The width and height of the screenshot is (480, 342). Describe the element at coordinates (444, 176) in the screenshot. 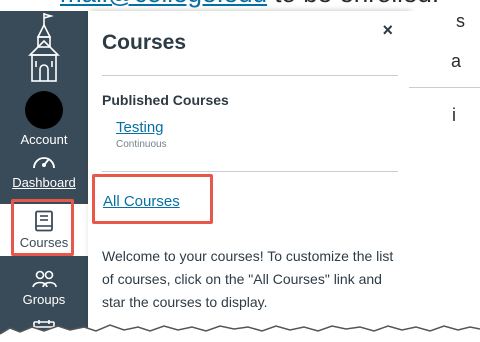

I see `background-page: s a i` at that location.